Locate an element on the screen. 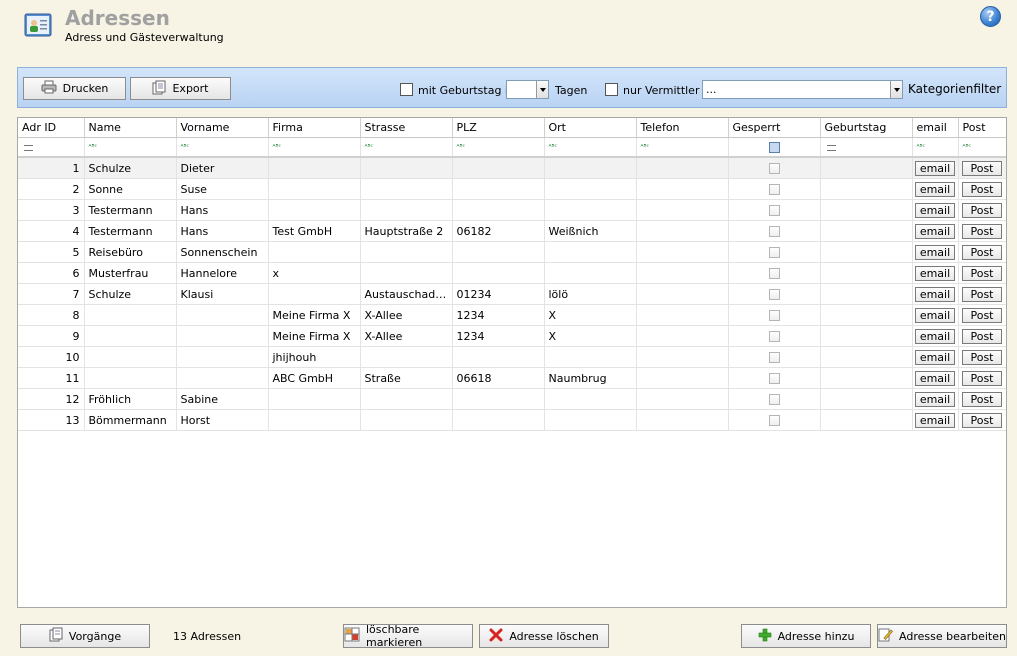  mark-deletable-button: löschbare markieren is located at coordinates (408, 636).